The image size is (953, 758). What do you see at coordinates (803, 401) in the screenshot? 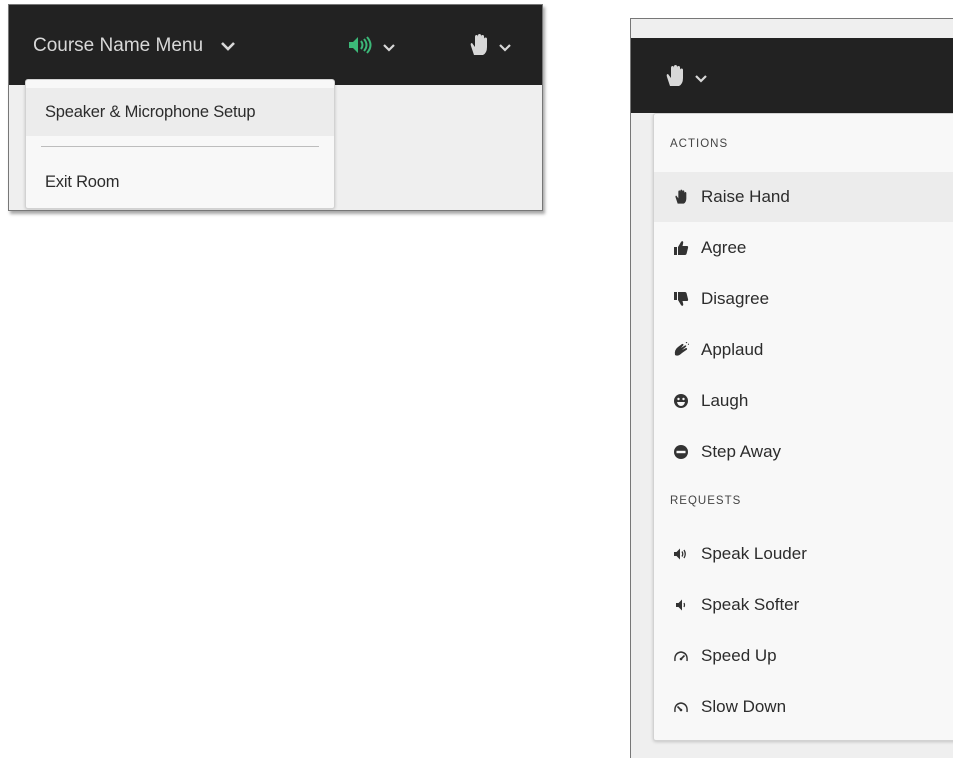
I see `laugh-item: Laugh` at bounding box center [803, 401].